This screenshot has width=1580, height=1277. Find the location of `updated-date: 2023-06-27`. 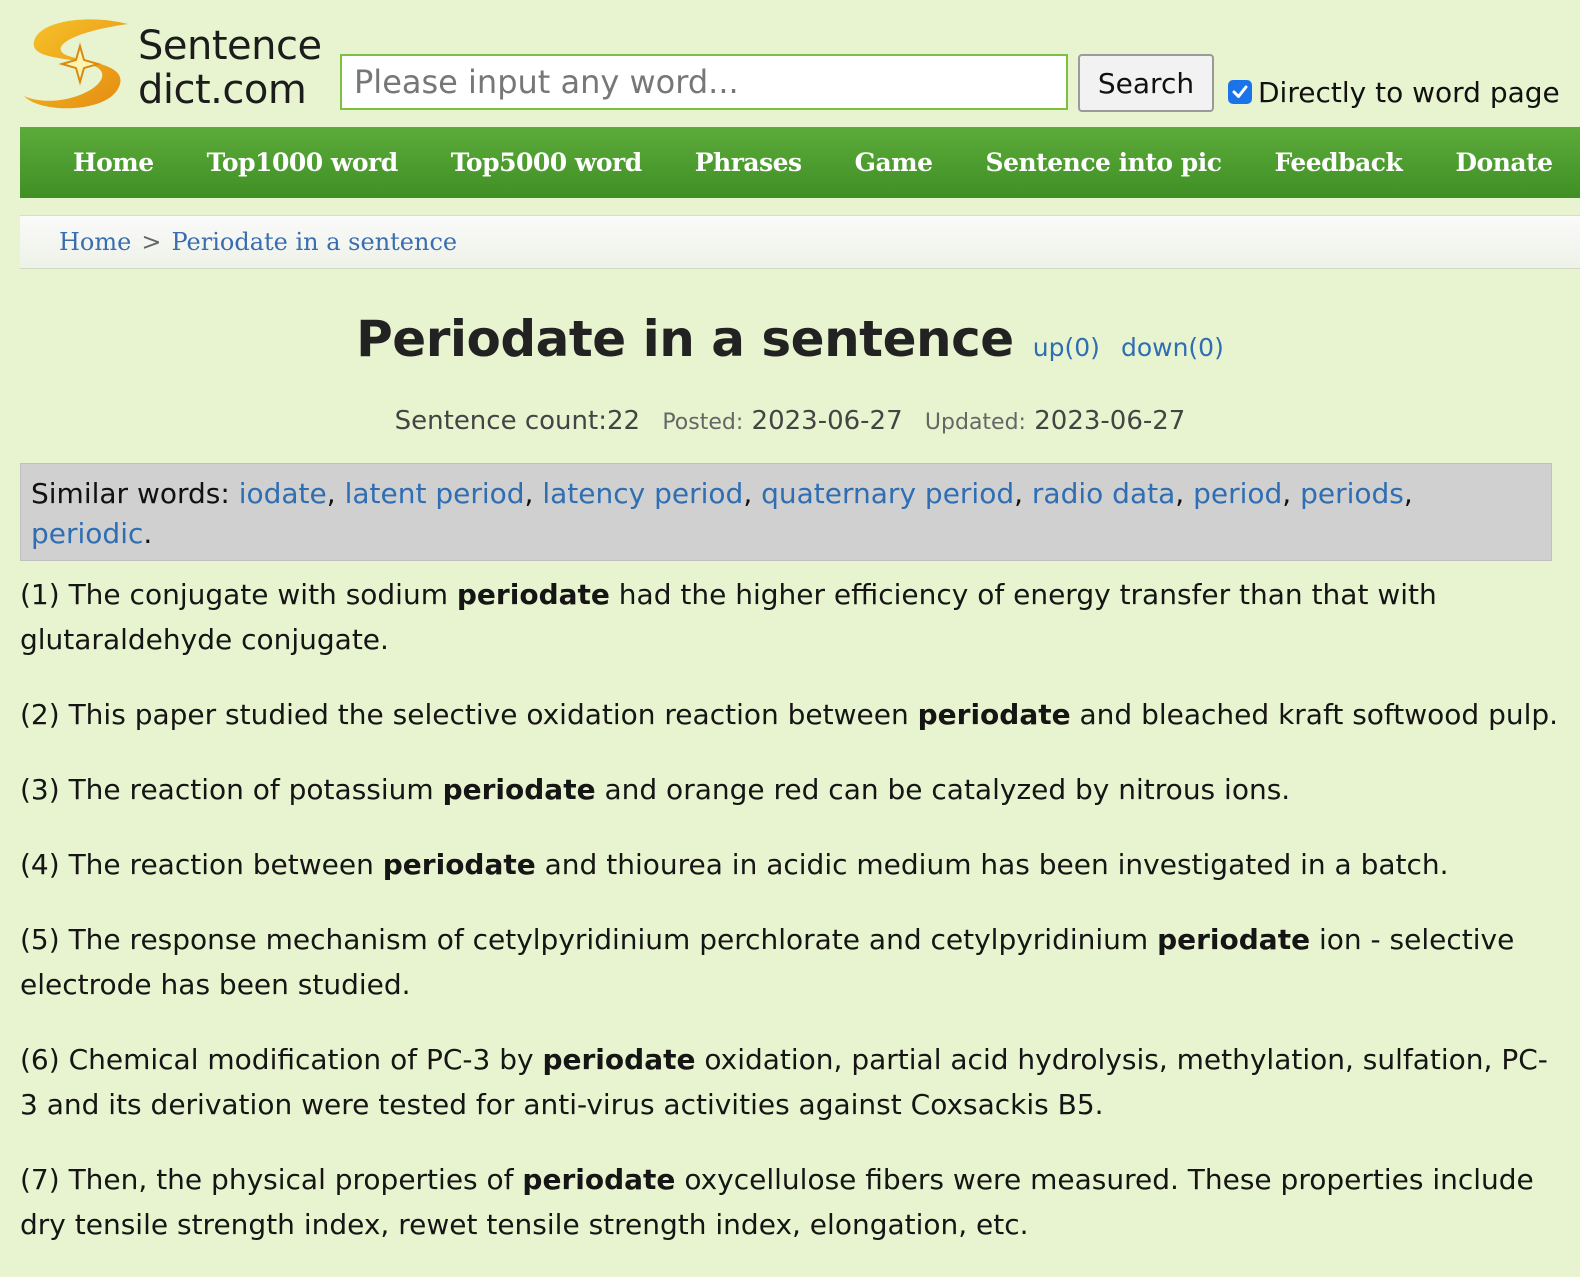

updated-date: 2023-06-27 is located at coordinates (1110, 421).